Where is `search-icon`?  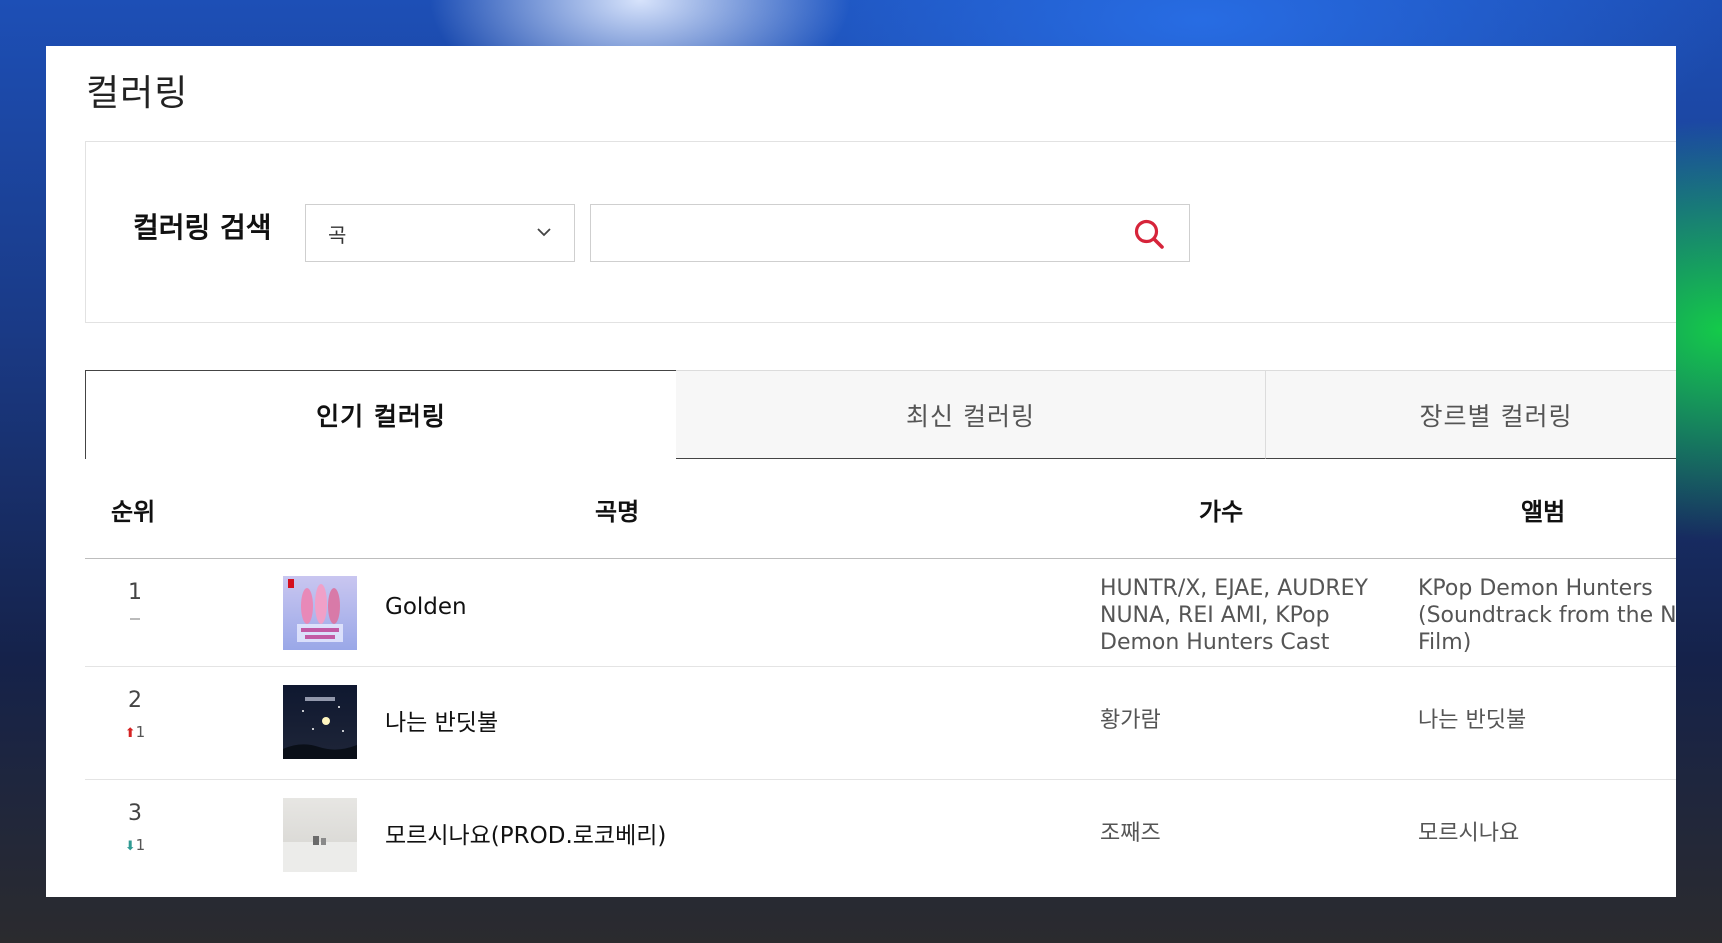
search-icon is located at coordinates (1149, 234).